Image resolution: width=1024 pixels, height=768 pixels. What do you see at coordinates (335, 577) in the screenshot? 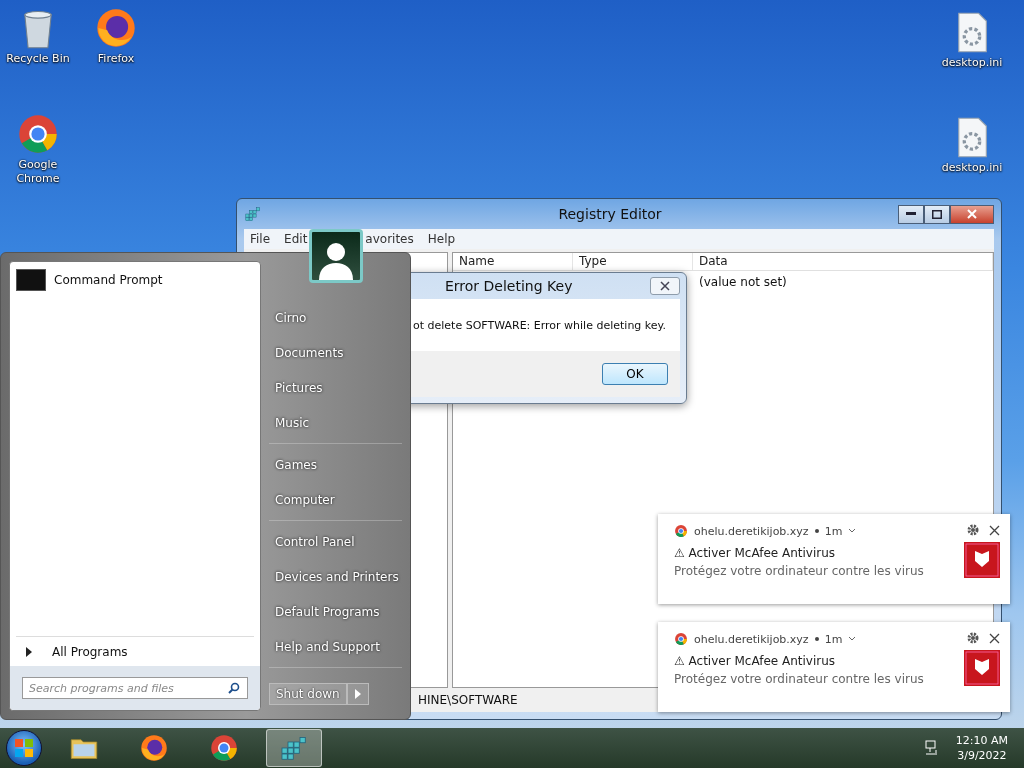
I see `start-menu-link: Devices and Printers` at bounding box center [335, 577].